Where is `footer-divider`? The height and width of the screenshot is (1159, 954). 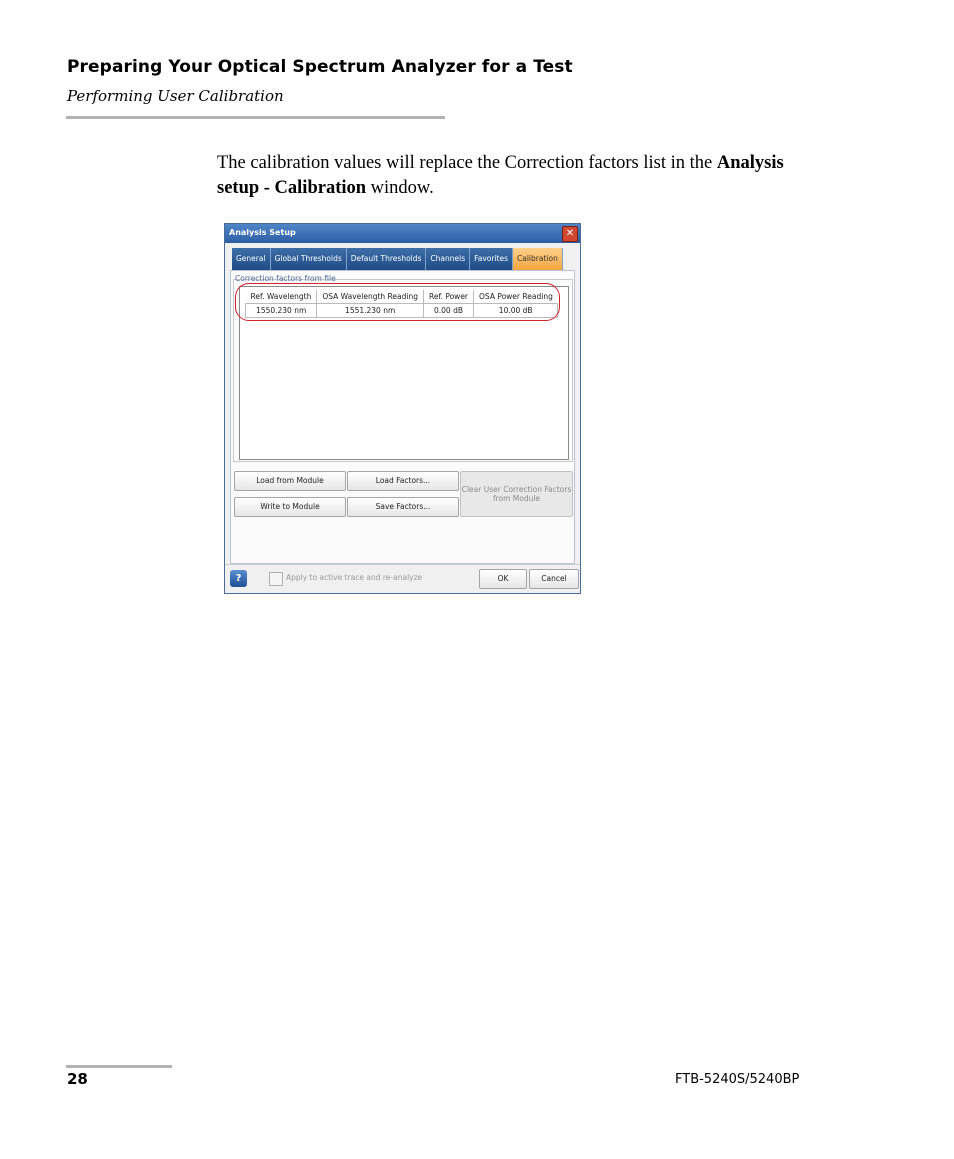 footer-divider is located at coordinates (119, 1066).